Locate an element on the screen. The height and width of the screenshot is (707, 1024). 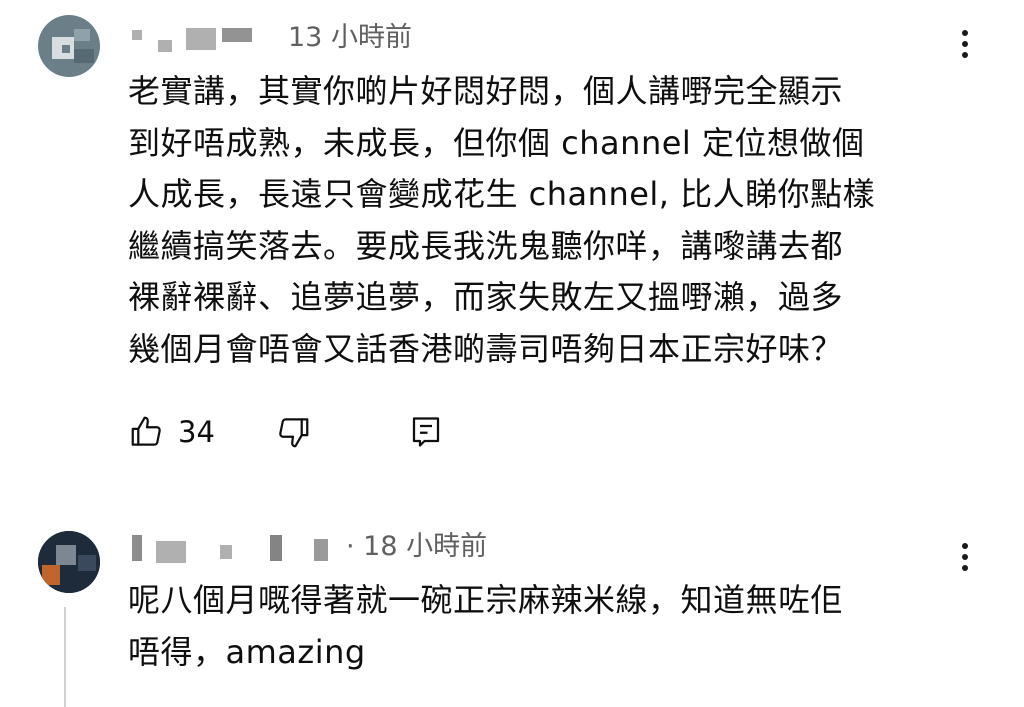
comment-line: 繼續搞笑落去。要成長我洗鬼聽你咩，講嚟講去都 is located at coordinates (486, 245).